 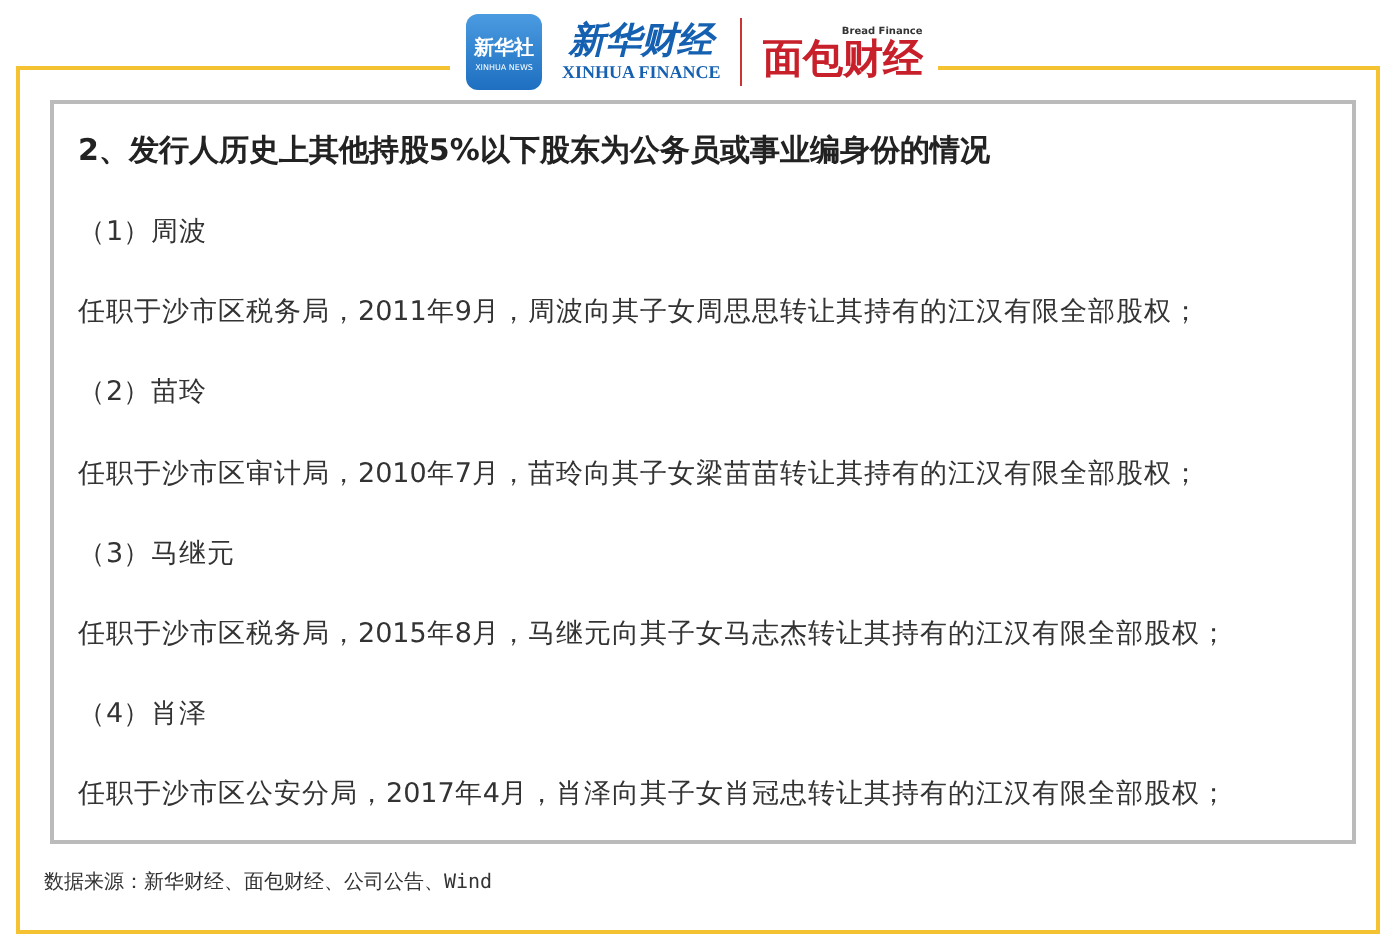 I want to click on shareholder-detail: 任职于沙市区税务局，2015年8月，马继元向其子女马志杰转让其持有的江汉有限全部股权；, so click(x=654, y=633).